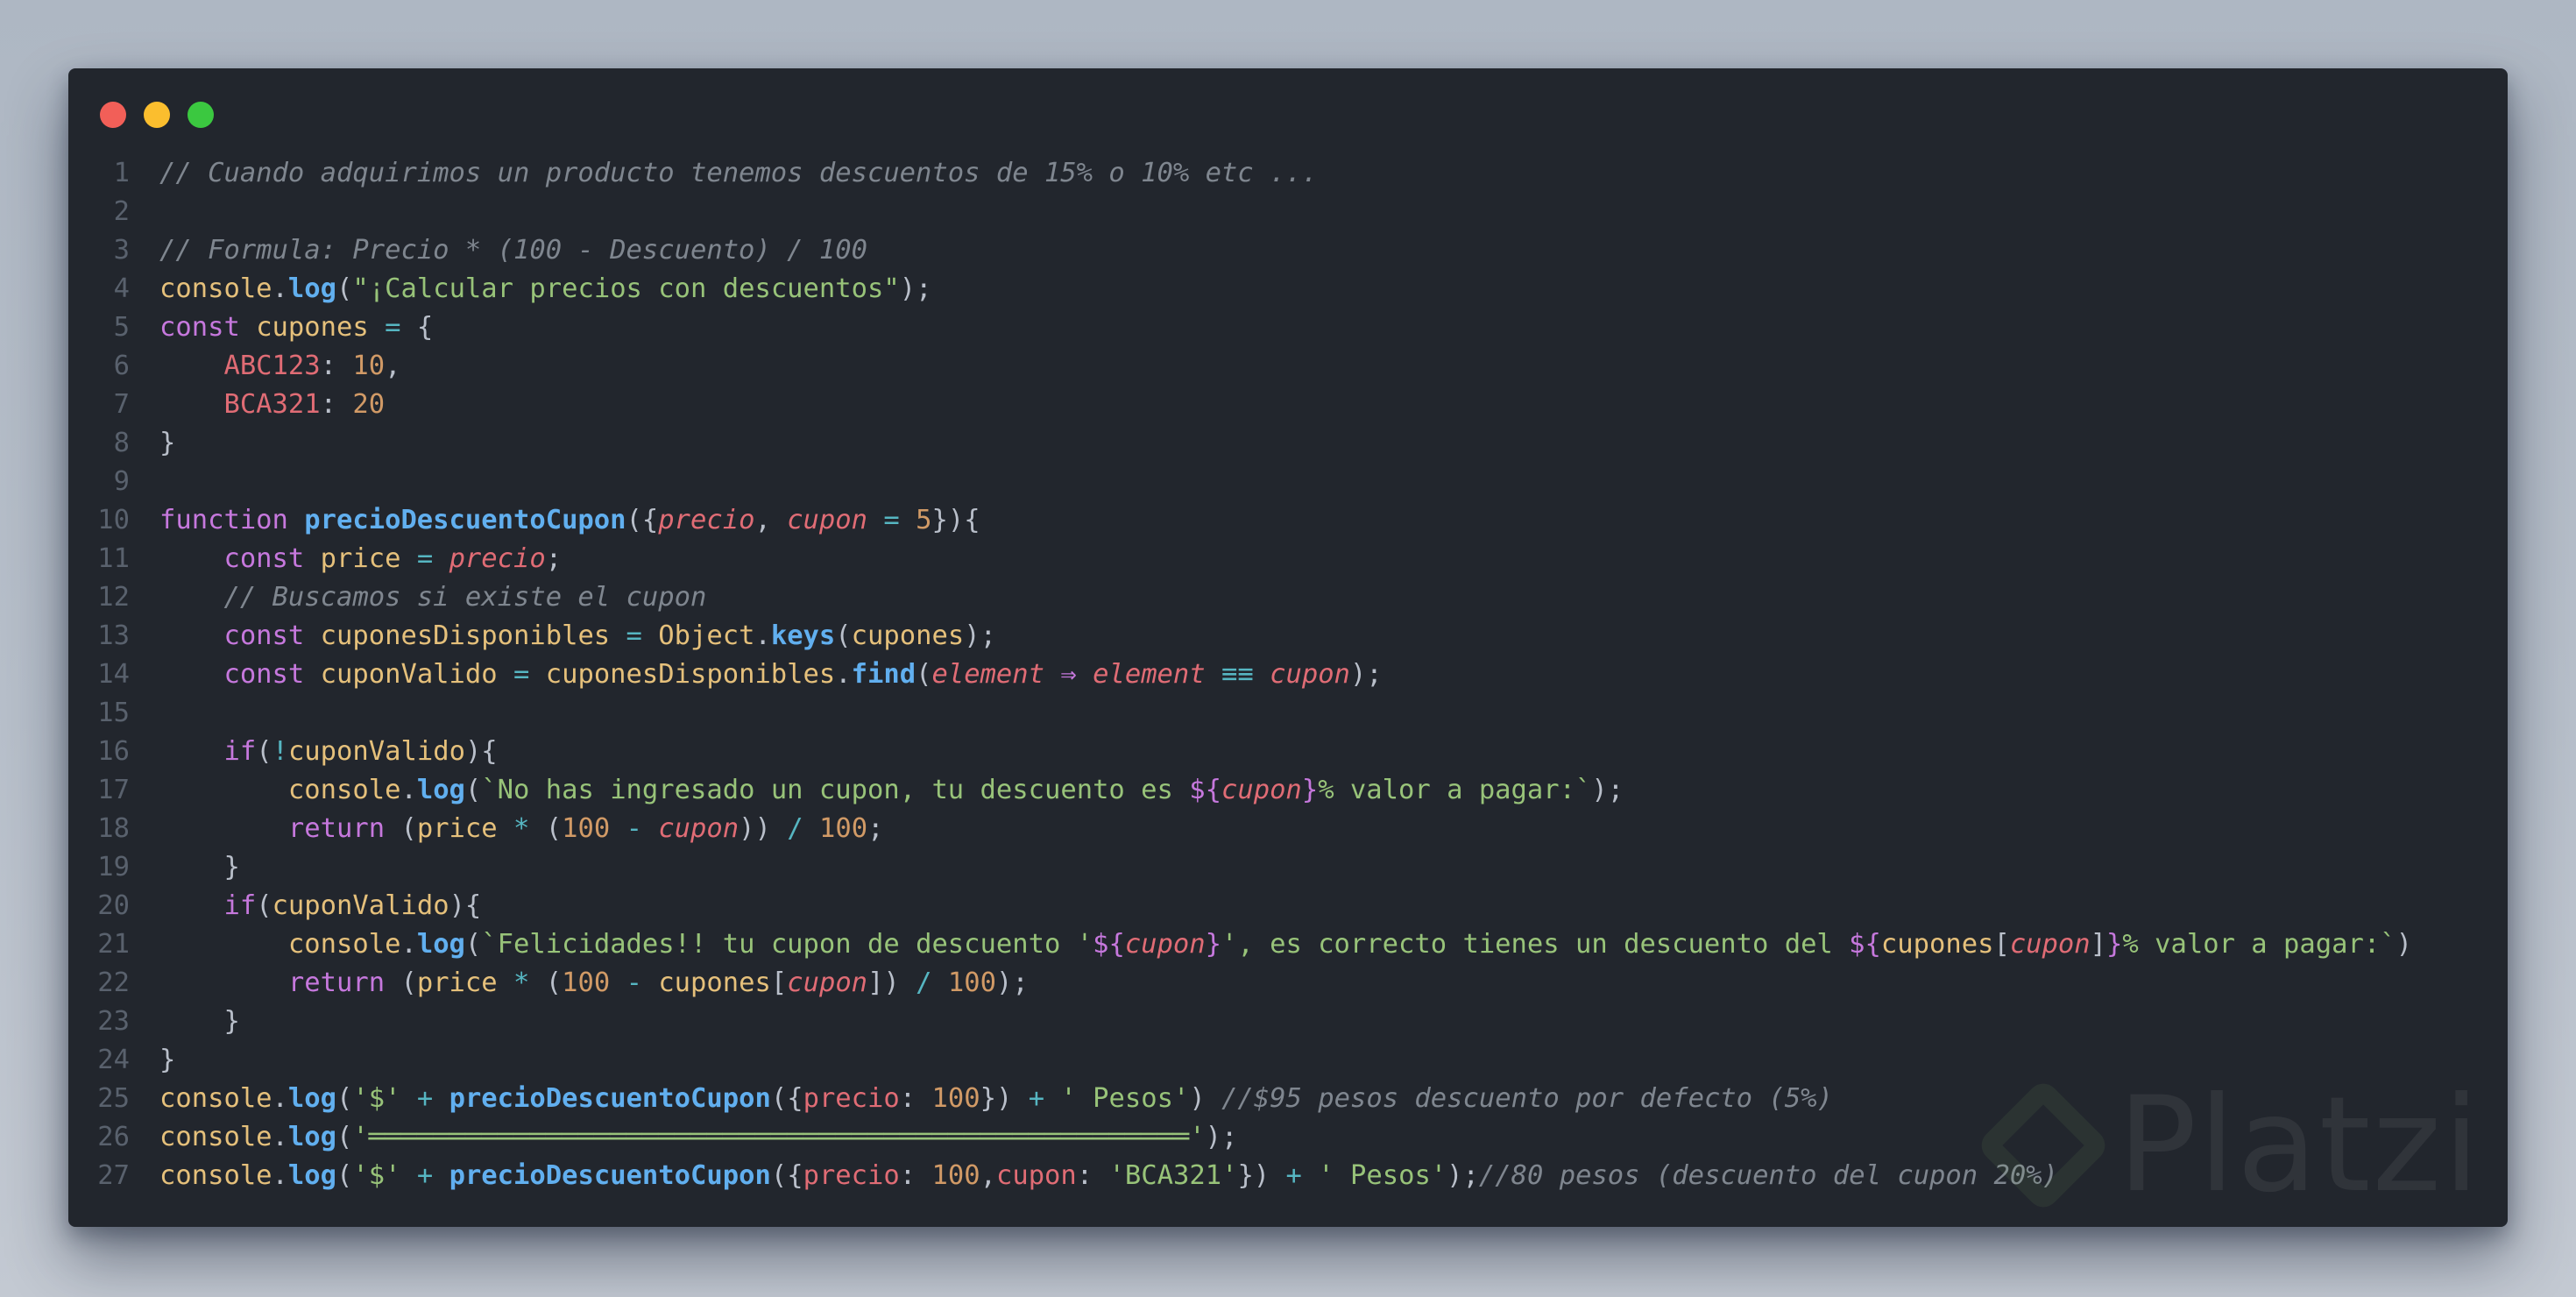 The image size is (2576, 1297). I want to click on code-token: ), so click(2404, 944).